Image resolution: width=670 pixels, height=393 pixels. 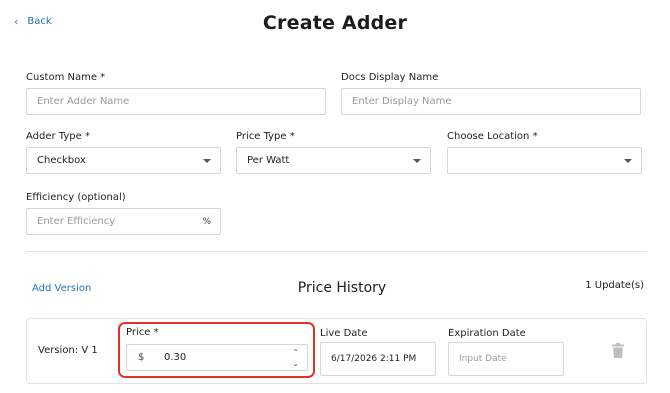 I want to click on updates-count: 1 Update(s), so click(x=614, y=285).